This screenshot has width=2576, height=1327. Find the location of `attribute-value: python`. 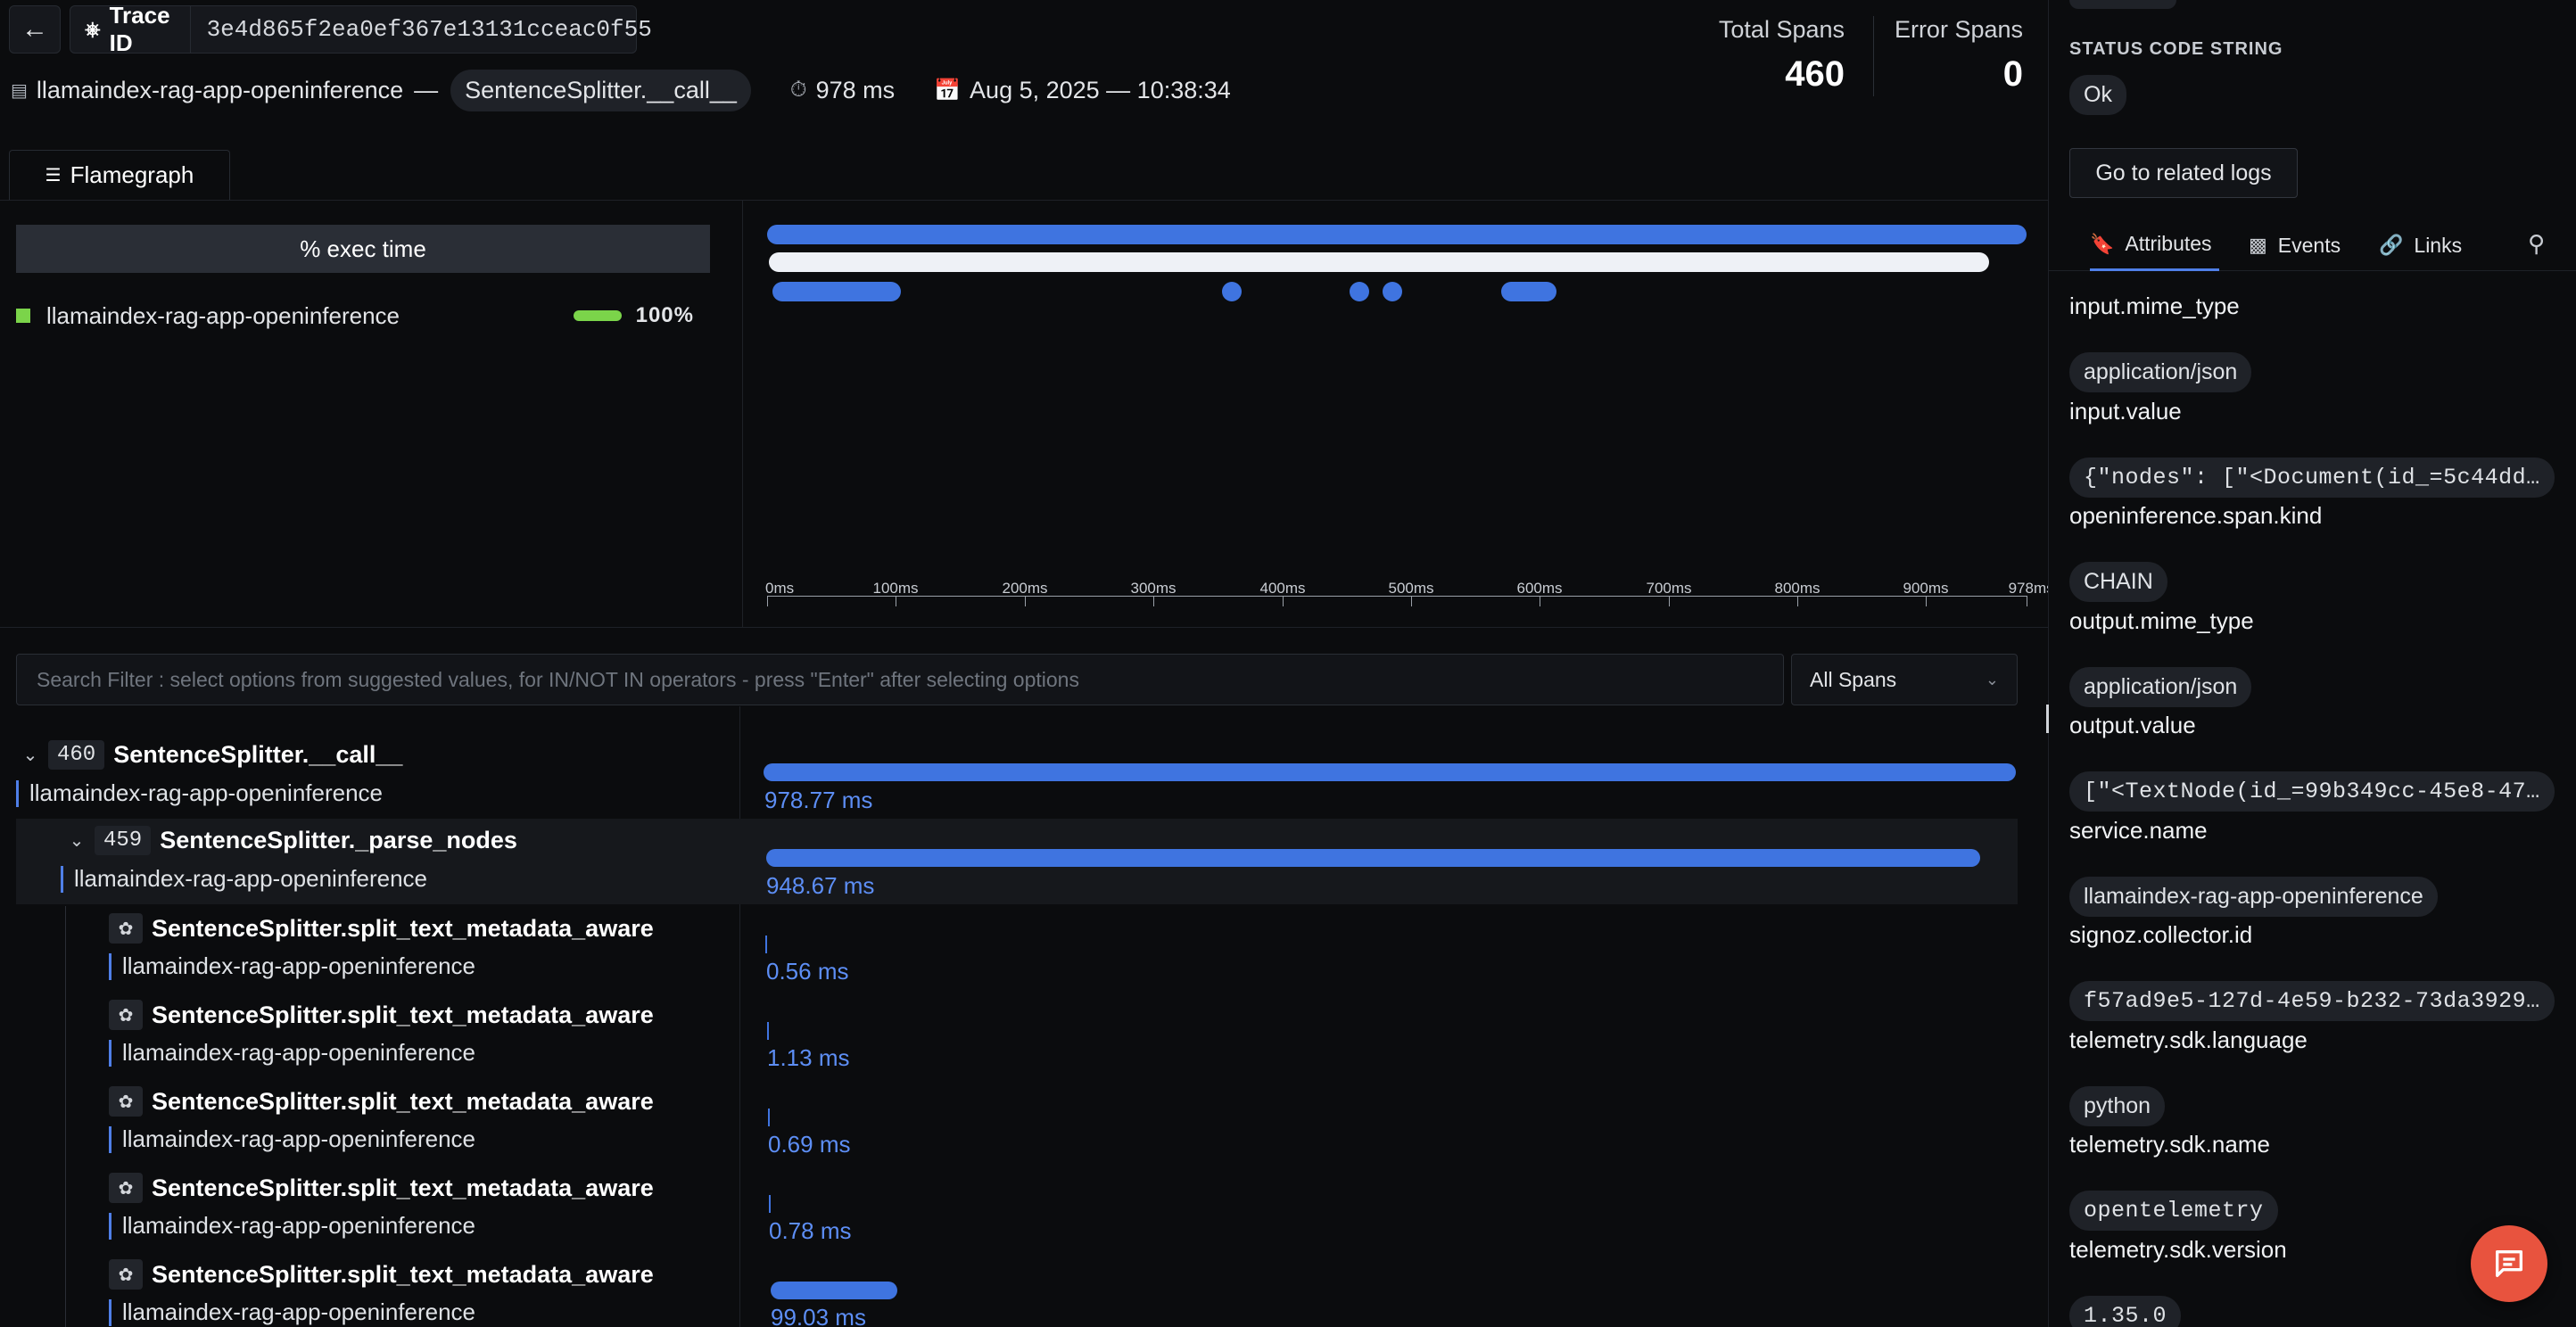

attribute-value: python is located at coordinates (2117, 1105).